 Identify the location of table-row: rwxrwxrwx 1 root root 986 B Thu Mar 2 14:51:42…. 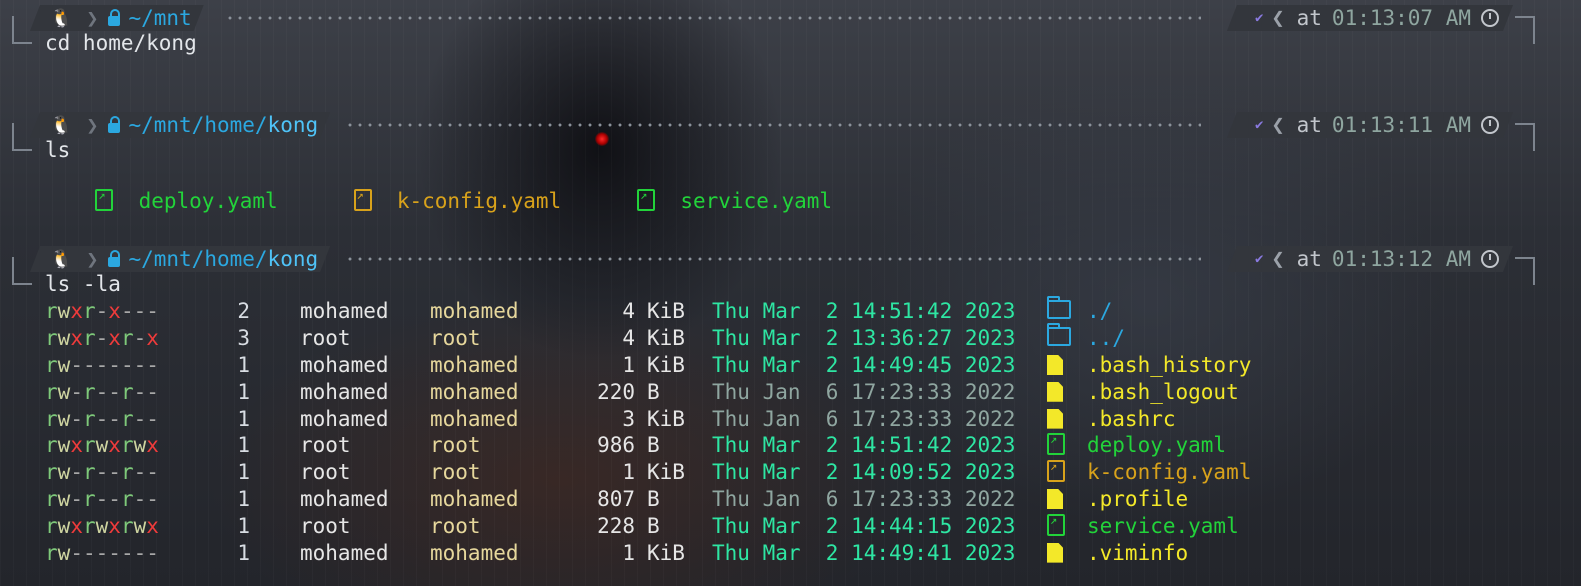
(648, 445).